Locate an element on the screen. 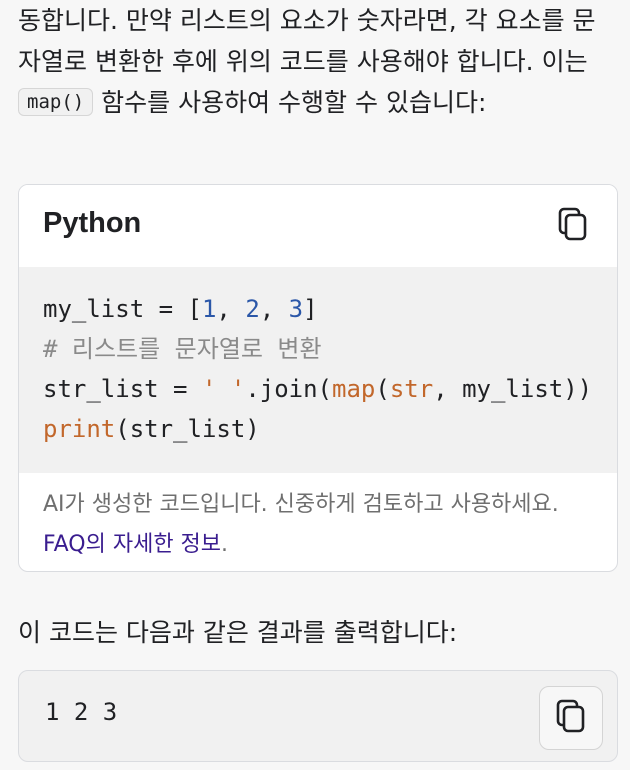 The width and height of the screenshot is (630, 770). disclaimer-text: AI가 생성한 코드입니다. 신중하게 검토하고 사용하세요. is located at coordinates (301, 504).